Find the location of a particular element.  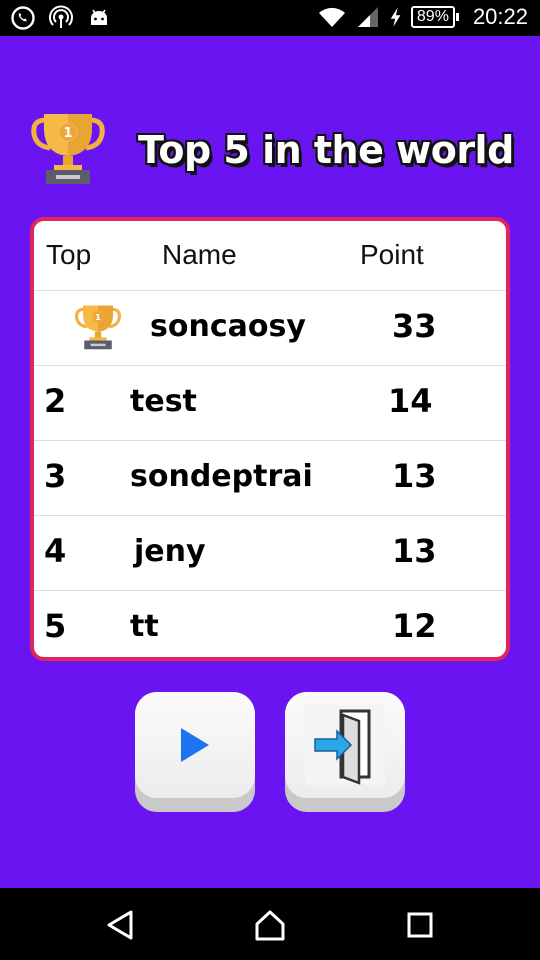

play-icon is located at coordinates (195, 745).